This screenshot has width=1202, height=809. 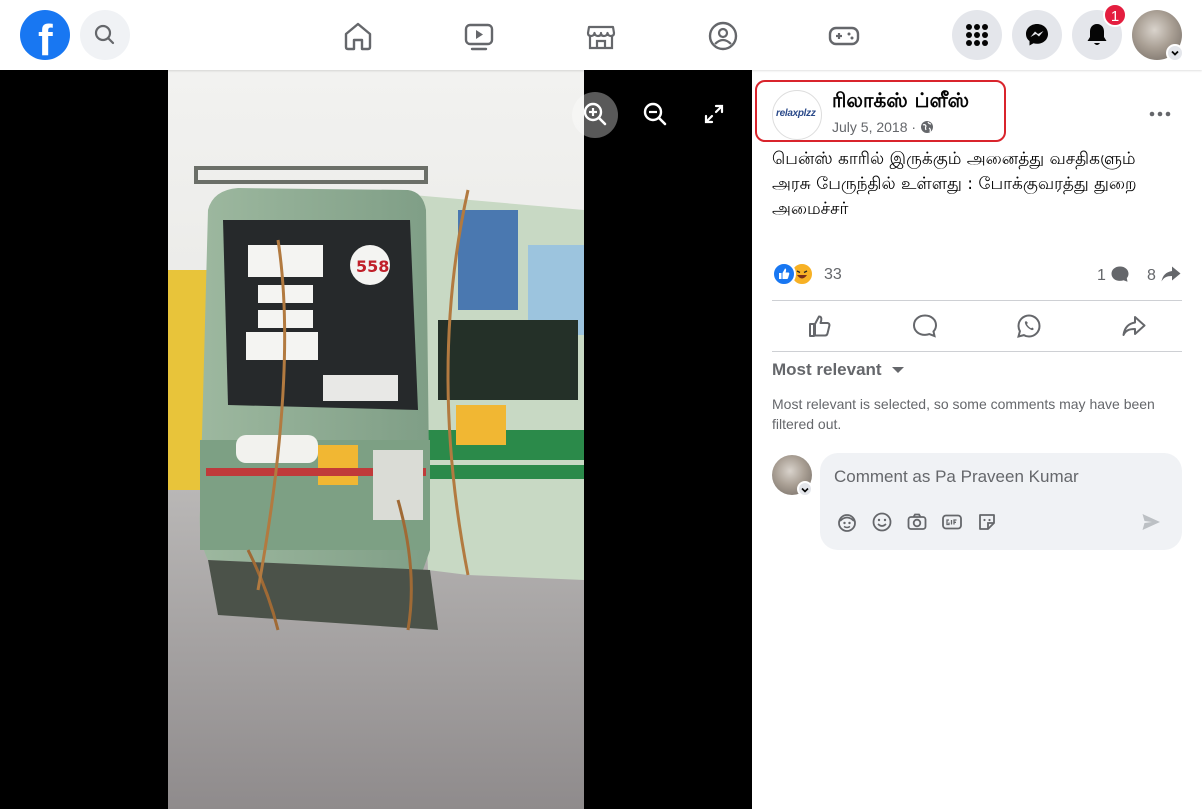 What do you see at coordinates (882, 522) in the screenshot?
I see `emoji-icon` at bounding box center [882, 522].